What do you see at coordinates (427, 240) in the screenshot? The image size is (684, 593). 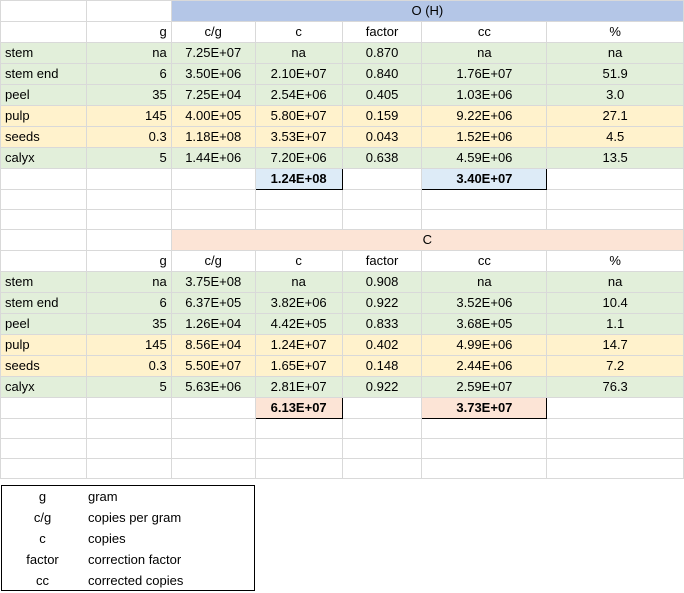 I see `section-title: C` at bounding box center [427, 240].